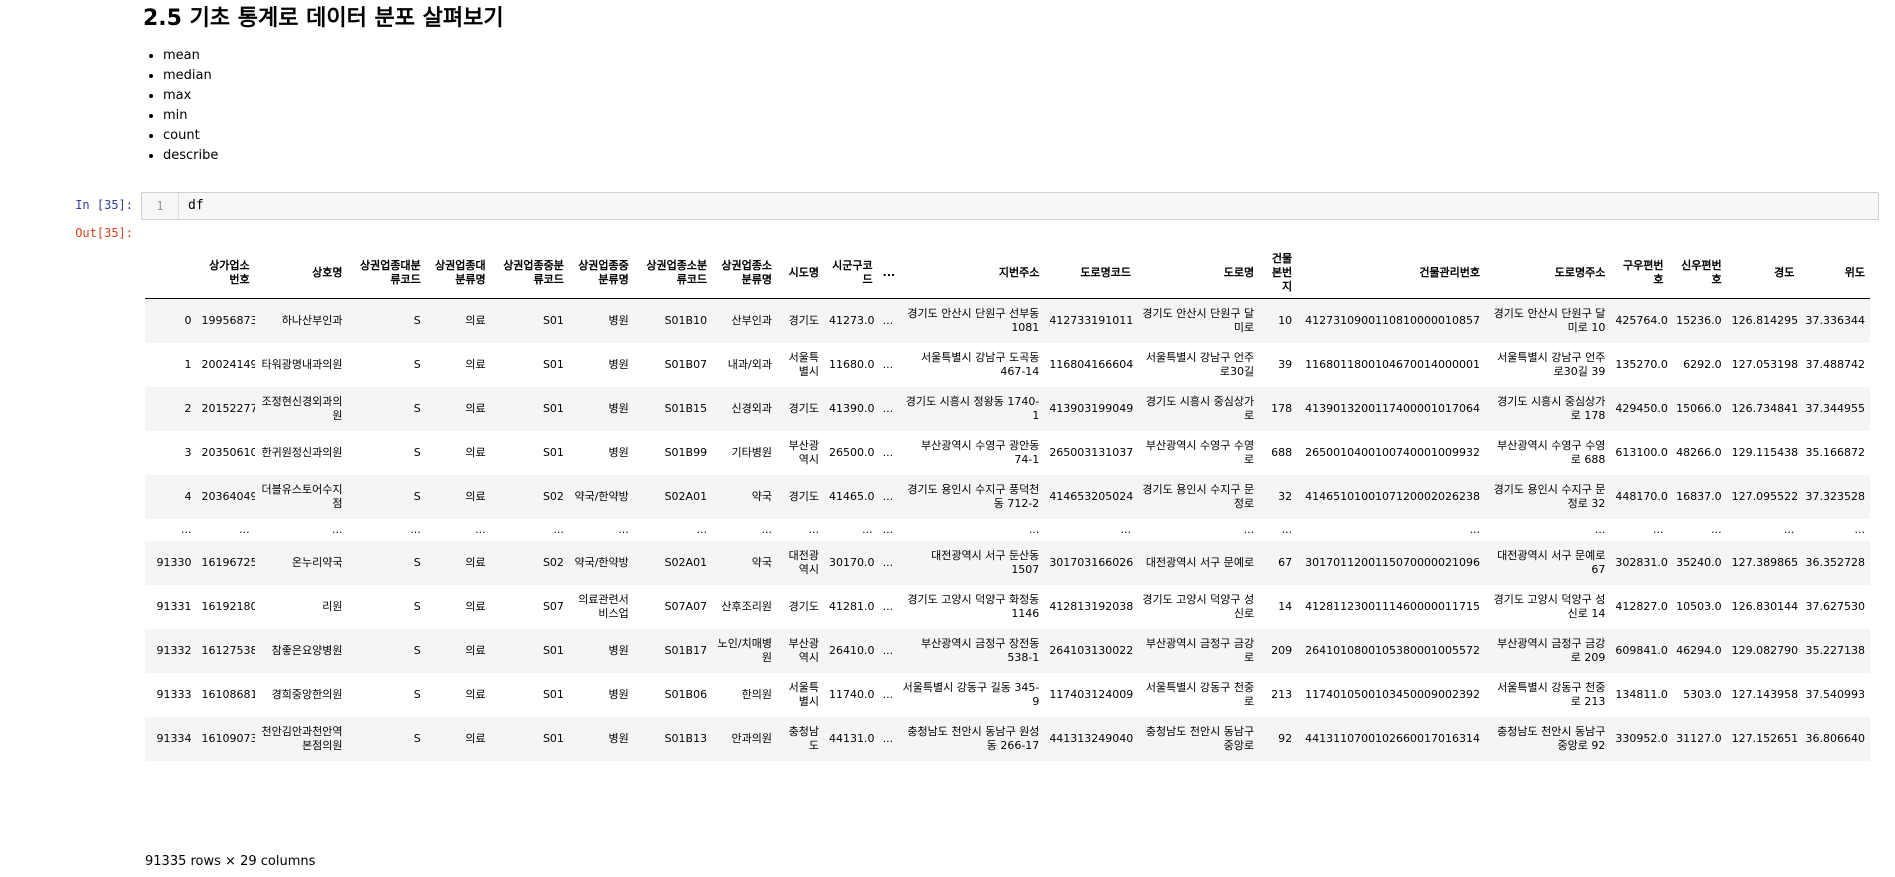  I want to click on table-cell: 688, so click(1282, 452).